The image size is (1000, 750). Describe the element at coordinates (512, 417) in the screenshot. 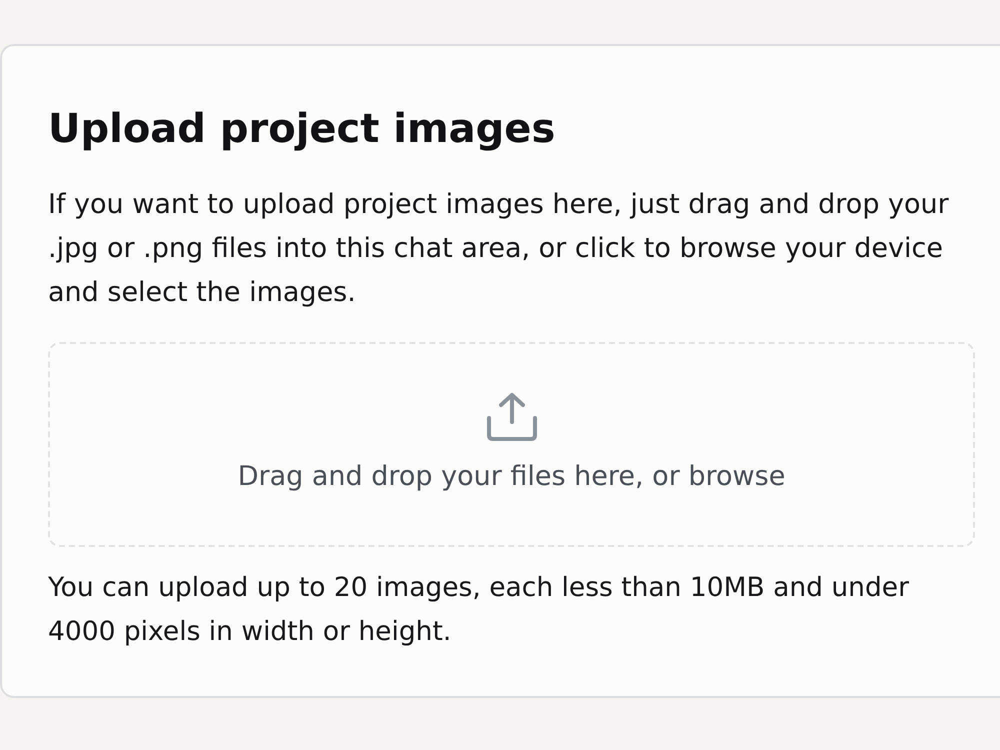

I see `upload-icon` at that location.